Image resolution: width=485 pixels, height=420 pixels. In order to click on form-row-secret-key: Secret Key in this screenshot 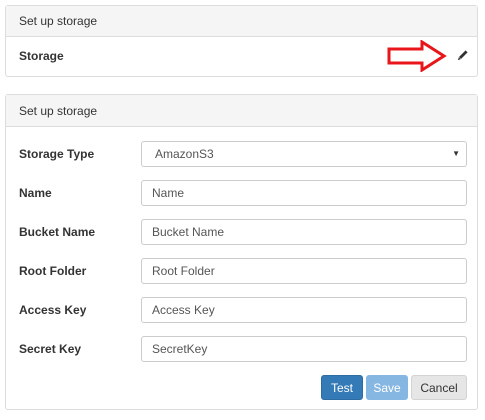, I will do `click(241, 349)`.